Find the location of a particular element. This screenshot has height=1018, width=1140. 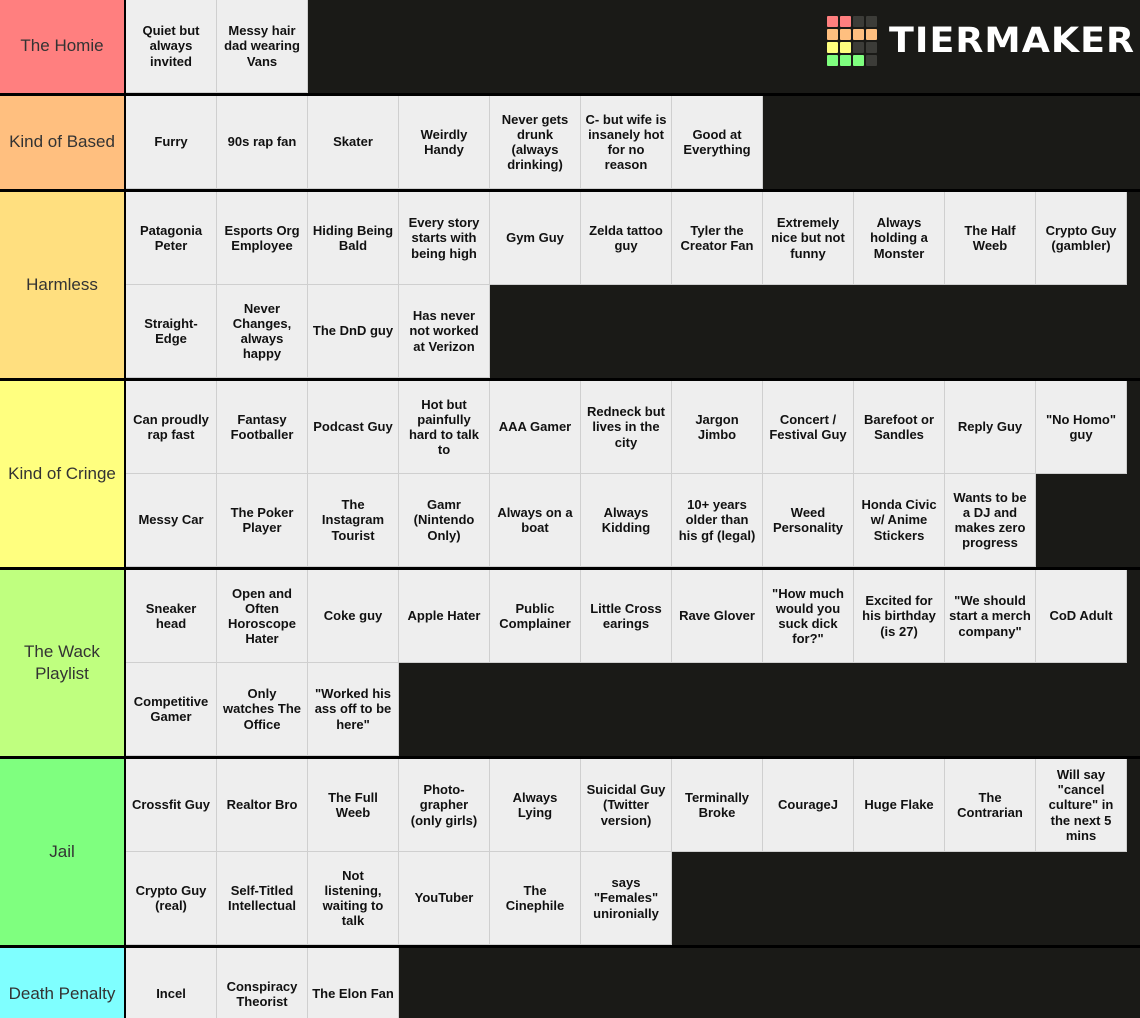

tier-item: The Instagram Tourist is located at coordinates (353, 520).